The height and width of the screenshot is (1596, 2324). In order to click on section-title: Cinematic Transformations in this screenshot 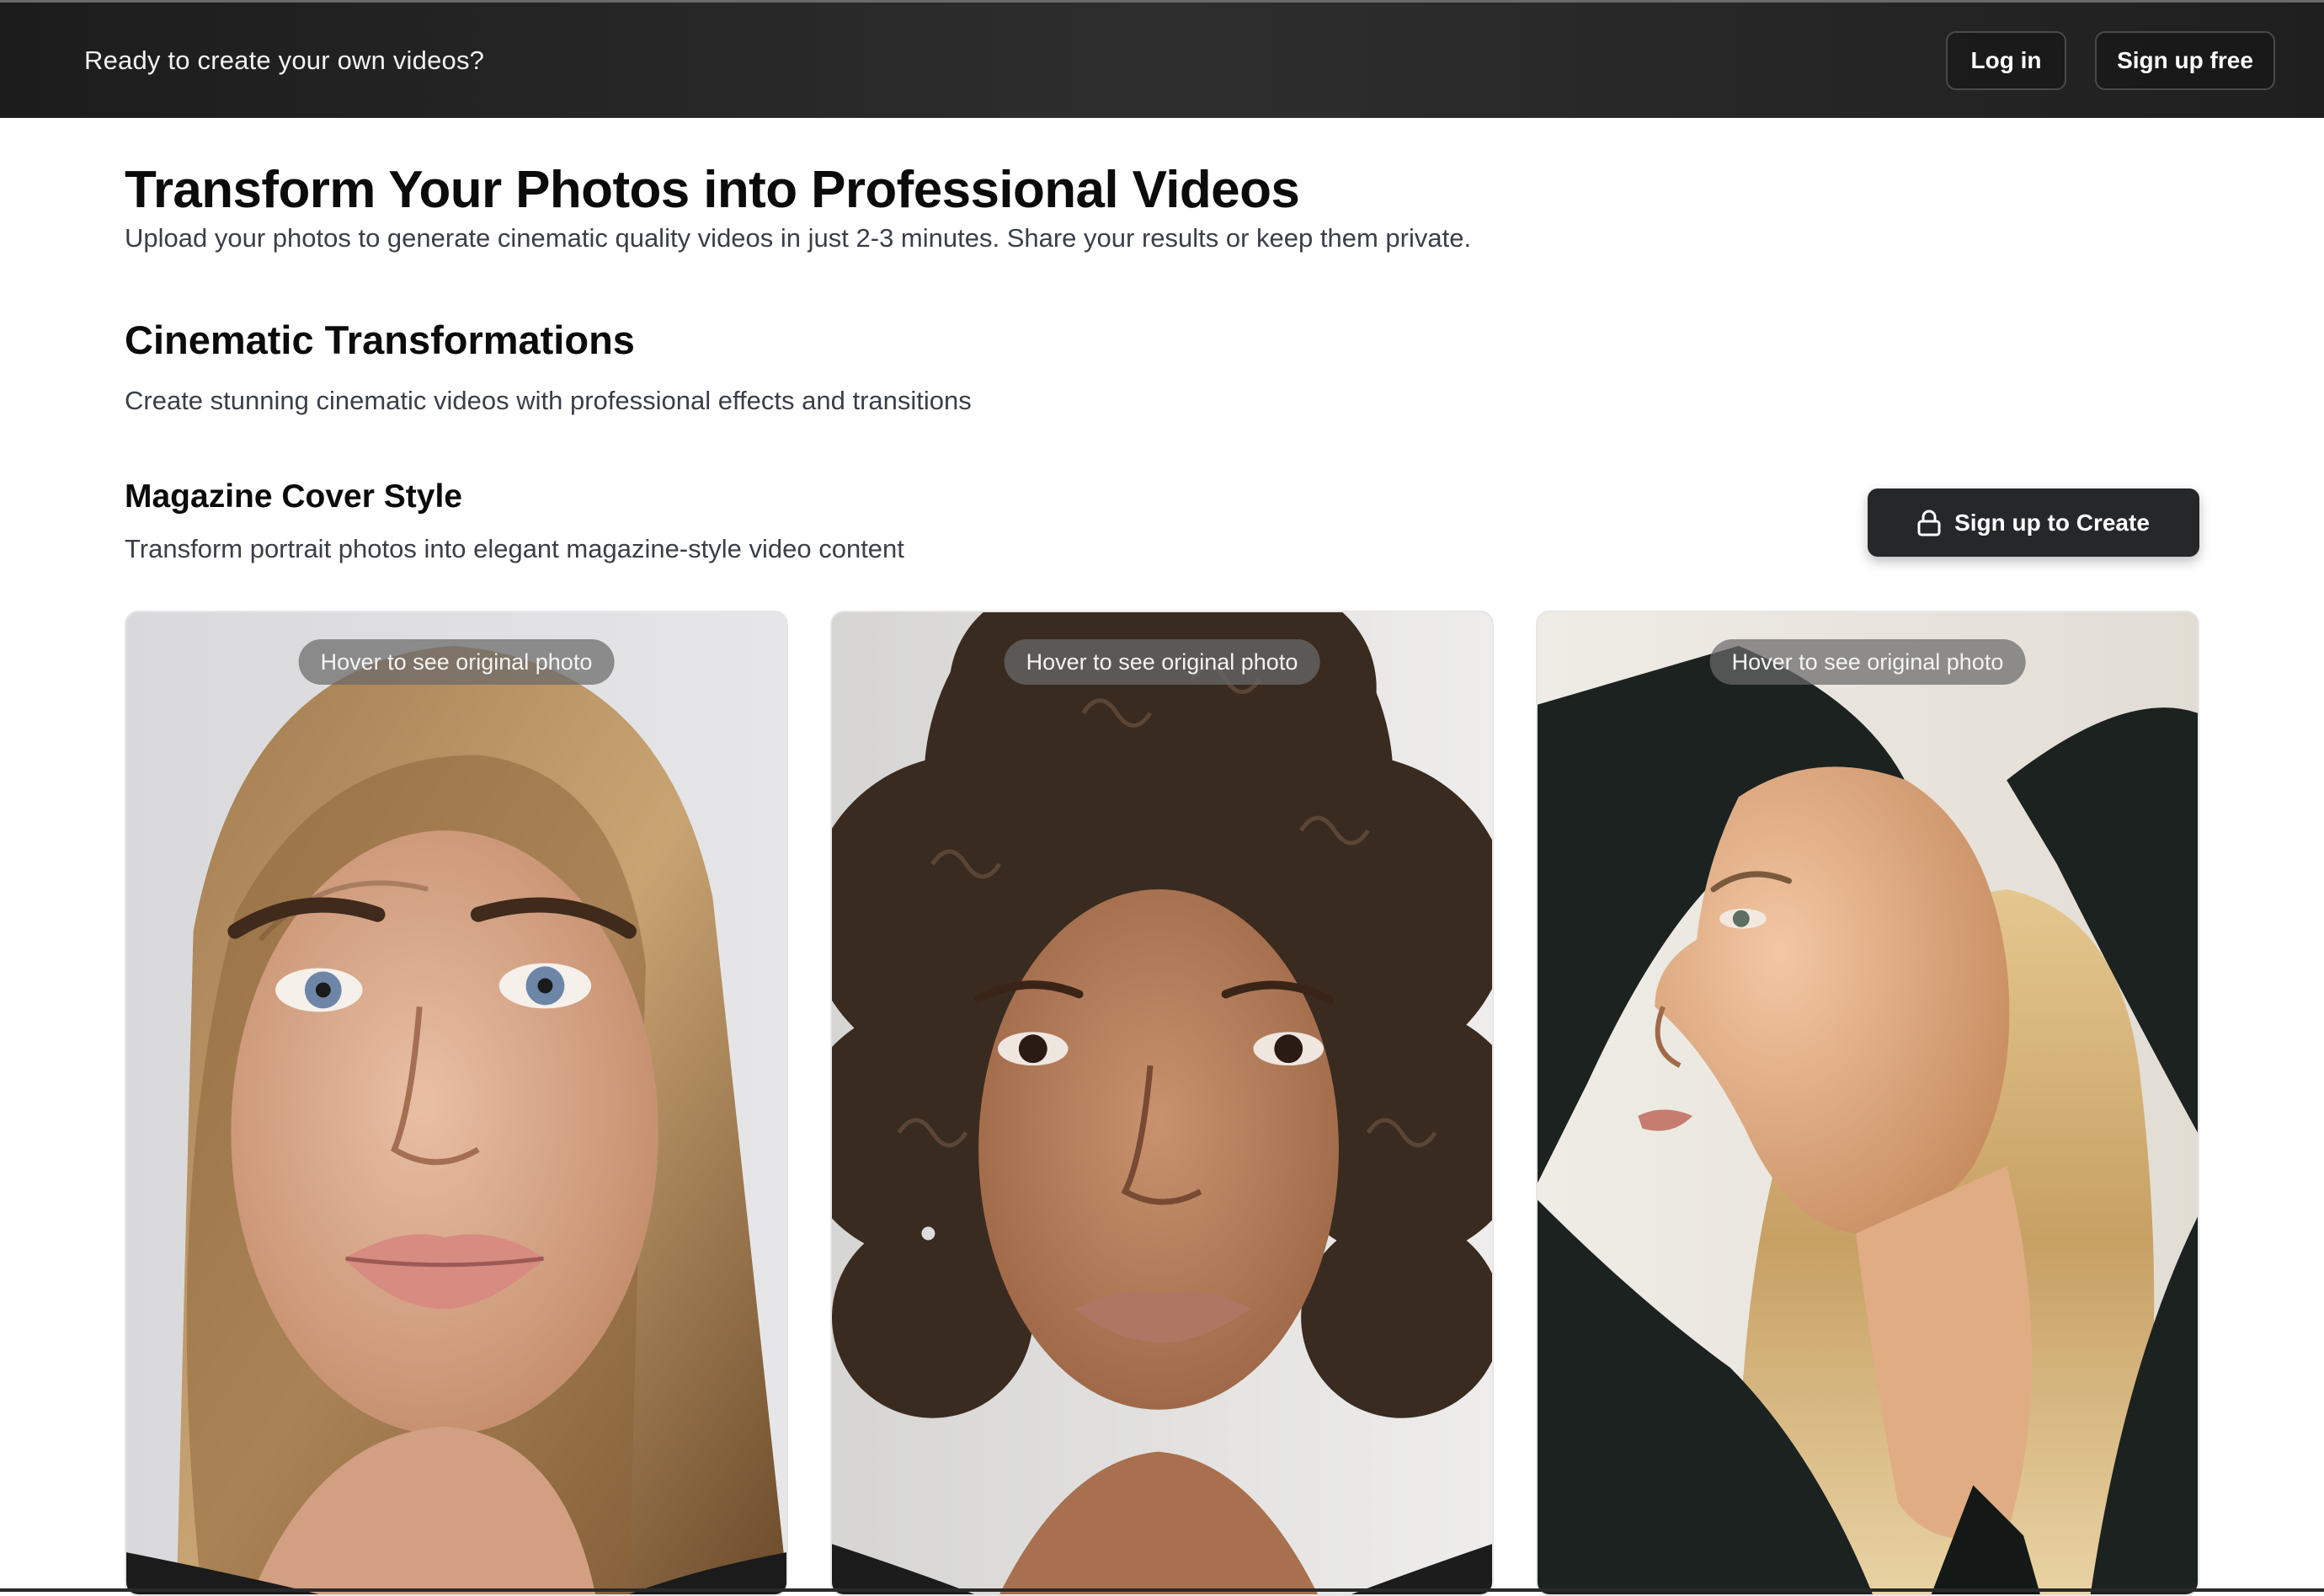, I will do `click(380, 340)`.